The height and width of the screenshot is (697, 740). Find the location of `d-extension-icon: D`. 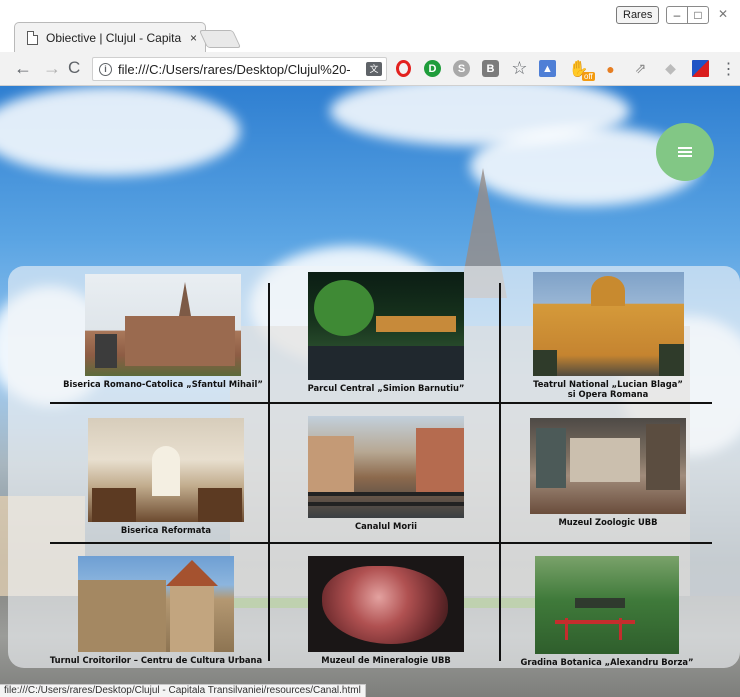

d-extension-icon: D is located at coordinates (432, 68).